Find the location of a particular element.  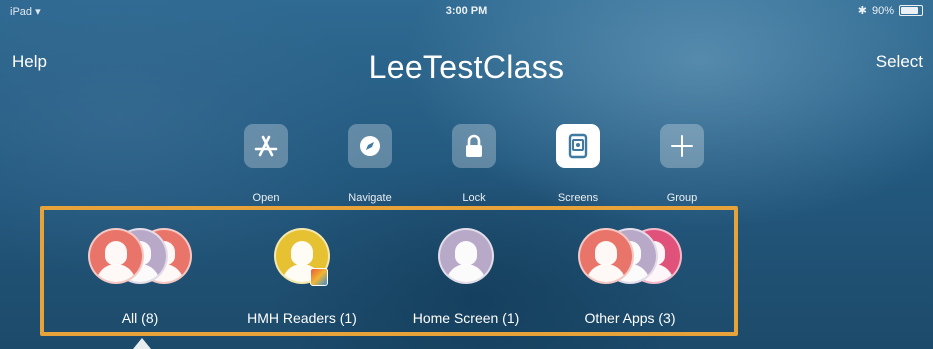

status-time: 3:00 PM is located at coordinates (466, 11).